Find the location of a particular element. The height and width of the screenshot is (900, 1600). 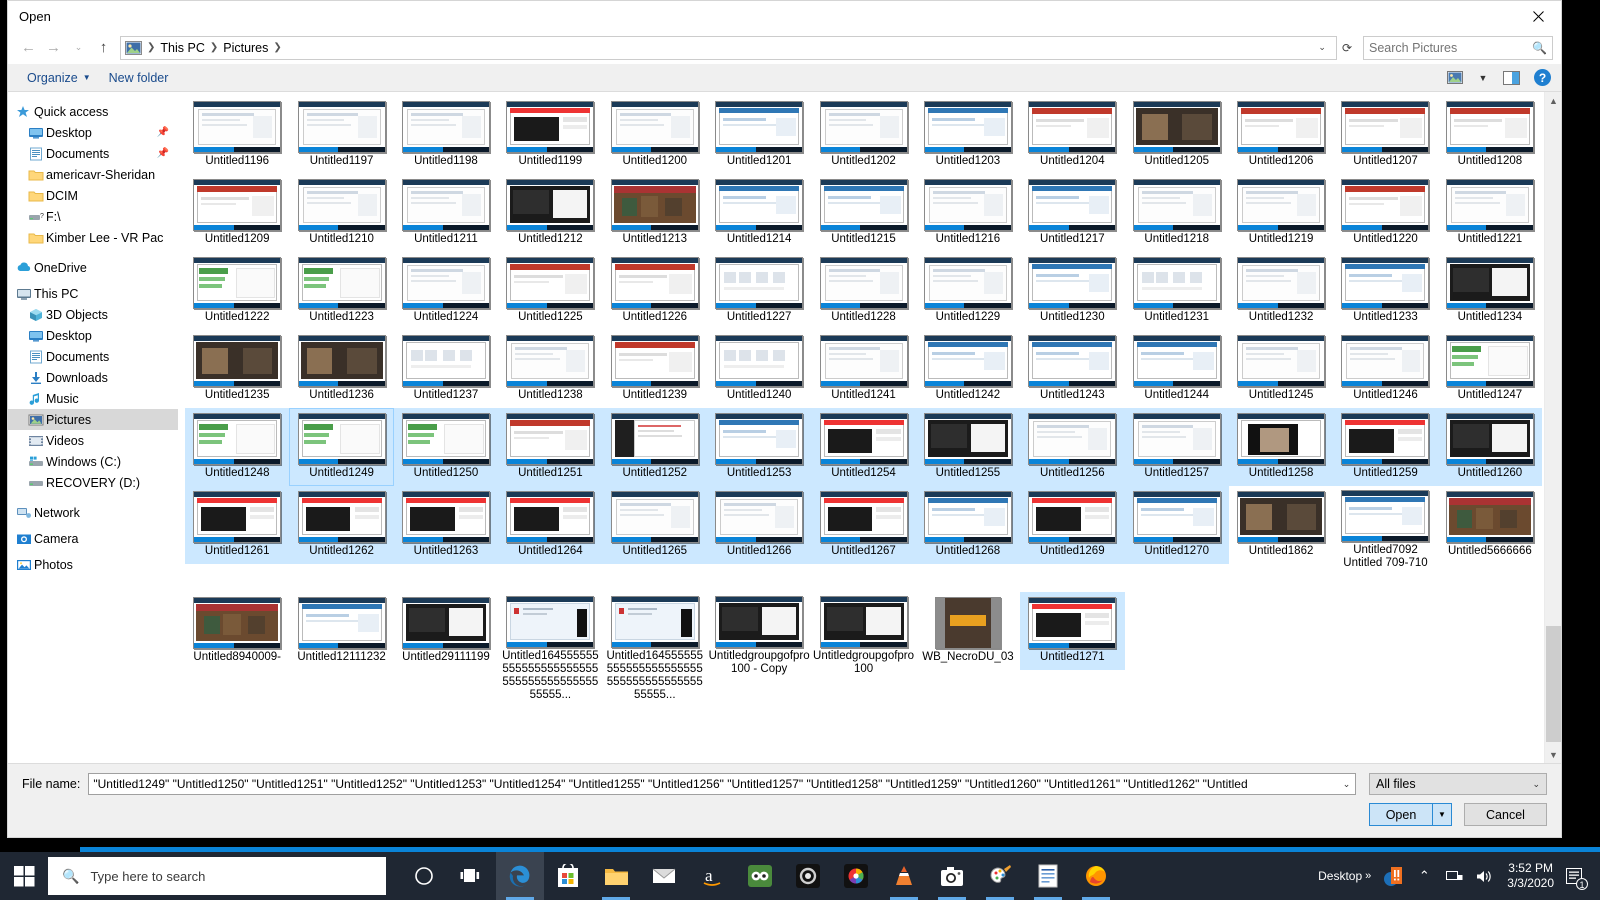

file-item: Untitled1219 is located at coordinates (1281, 213).